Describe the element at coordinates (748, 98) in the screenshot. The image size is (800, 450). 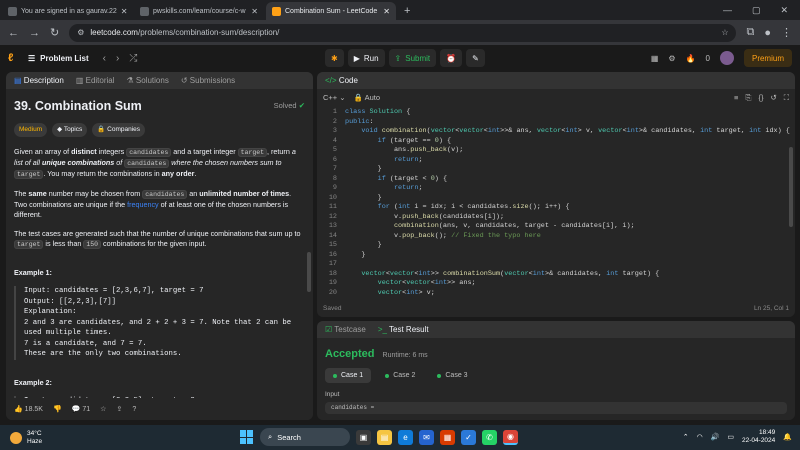
I see `bookmark-icon: ⎘` at that location.